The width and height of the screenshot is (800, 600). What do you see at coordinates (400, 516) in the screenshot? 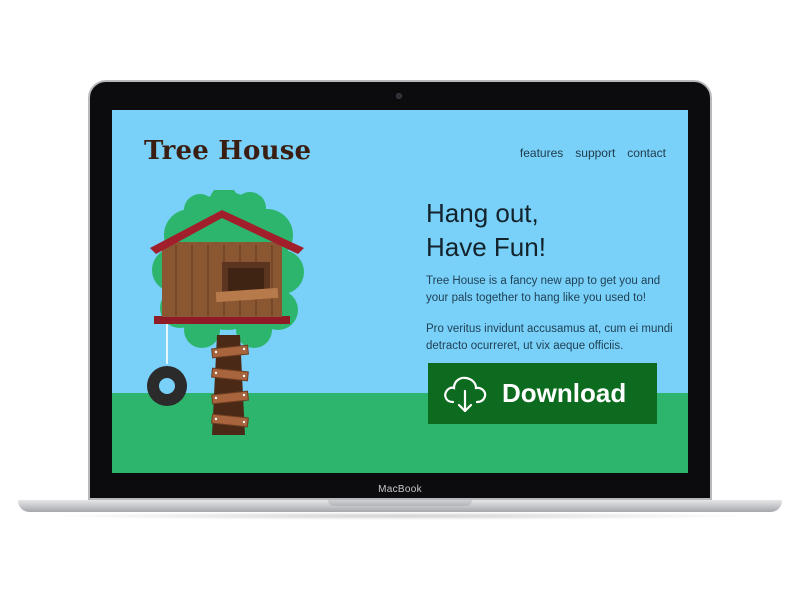
I see `laptop-shadow` at bounding box center [400, 516].